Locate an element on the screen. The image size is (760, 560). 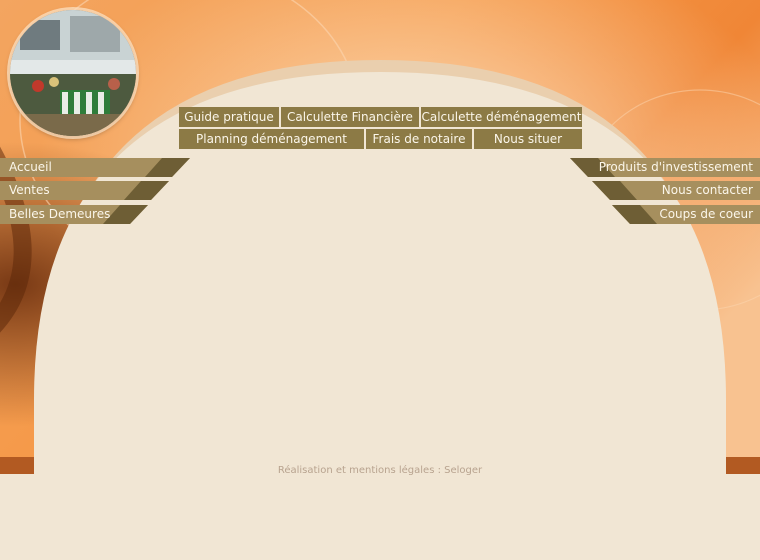
nav-nous-contacter: Nous contacter is located at coordinates (676, 190).